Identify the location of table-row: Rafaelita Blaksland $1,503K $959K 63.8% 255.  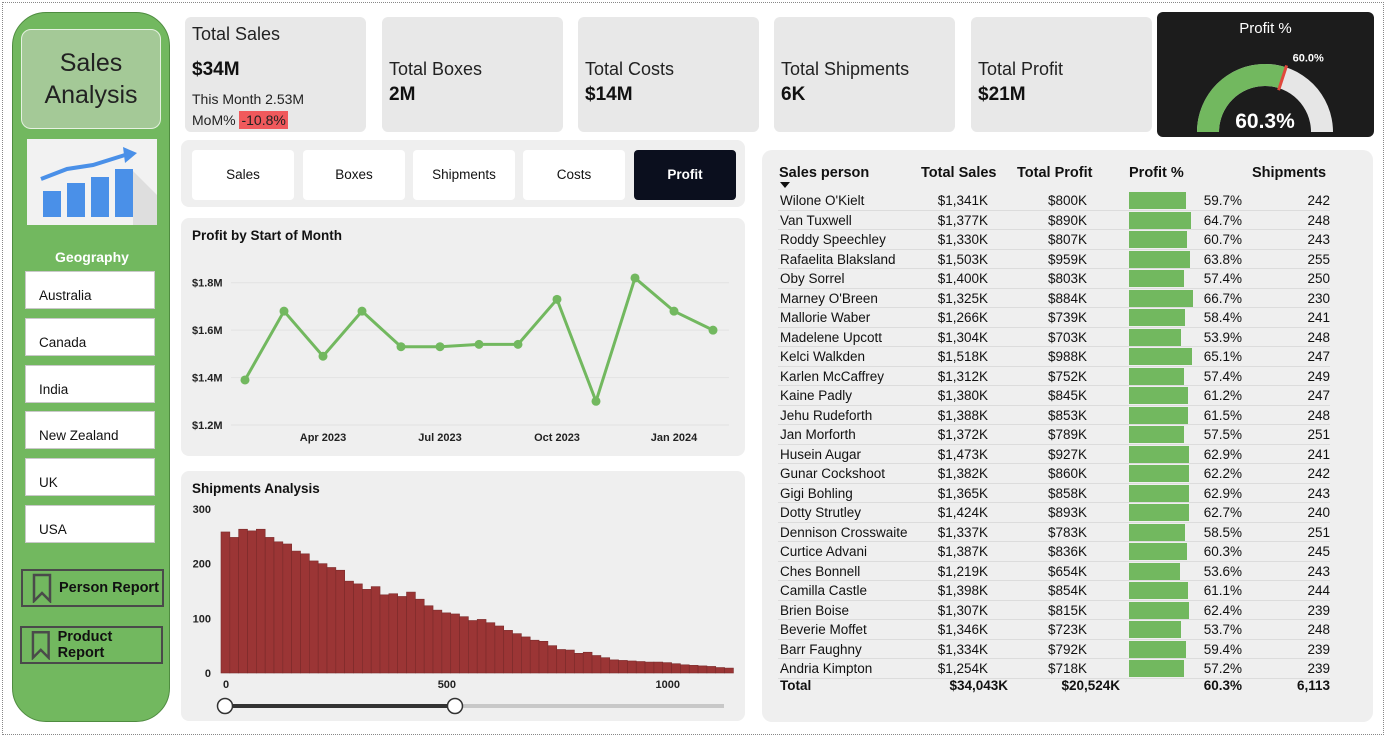
(1054, 259).